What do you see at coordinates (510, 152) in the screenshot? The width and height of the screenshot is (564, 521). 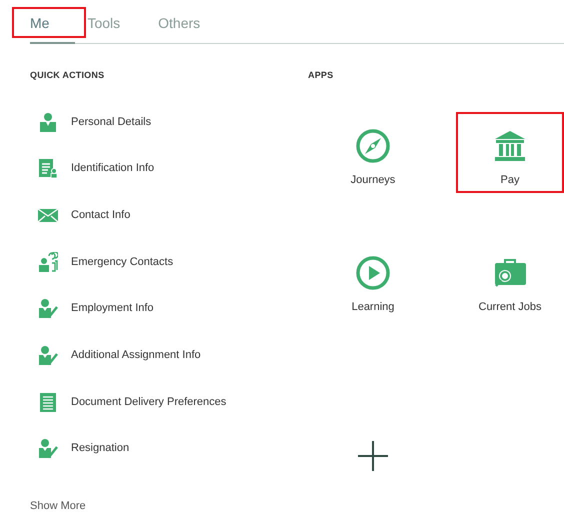 I see `app-tile: Pay` at bounding box center [510, 152].